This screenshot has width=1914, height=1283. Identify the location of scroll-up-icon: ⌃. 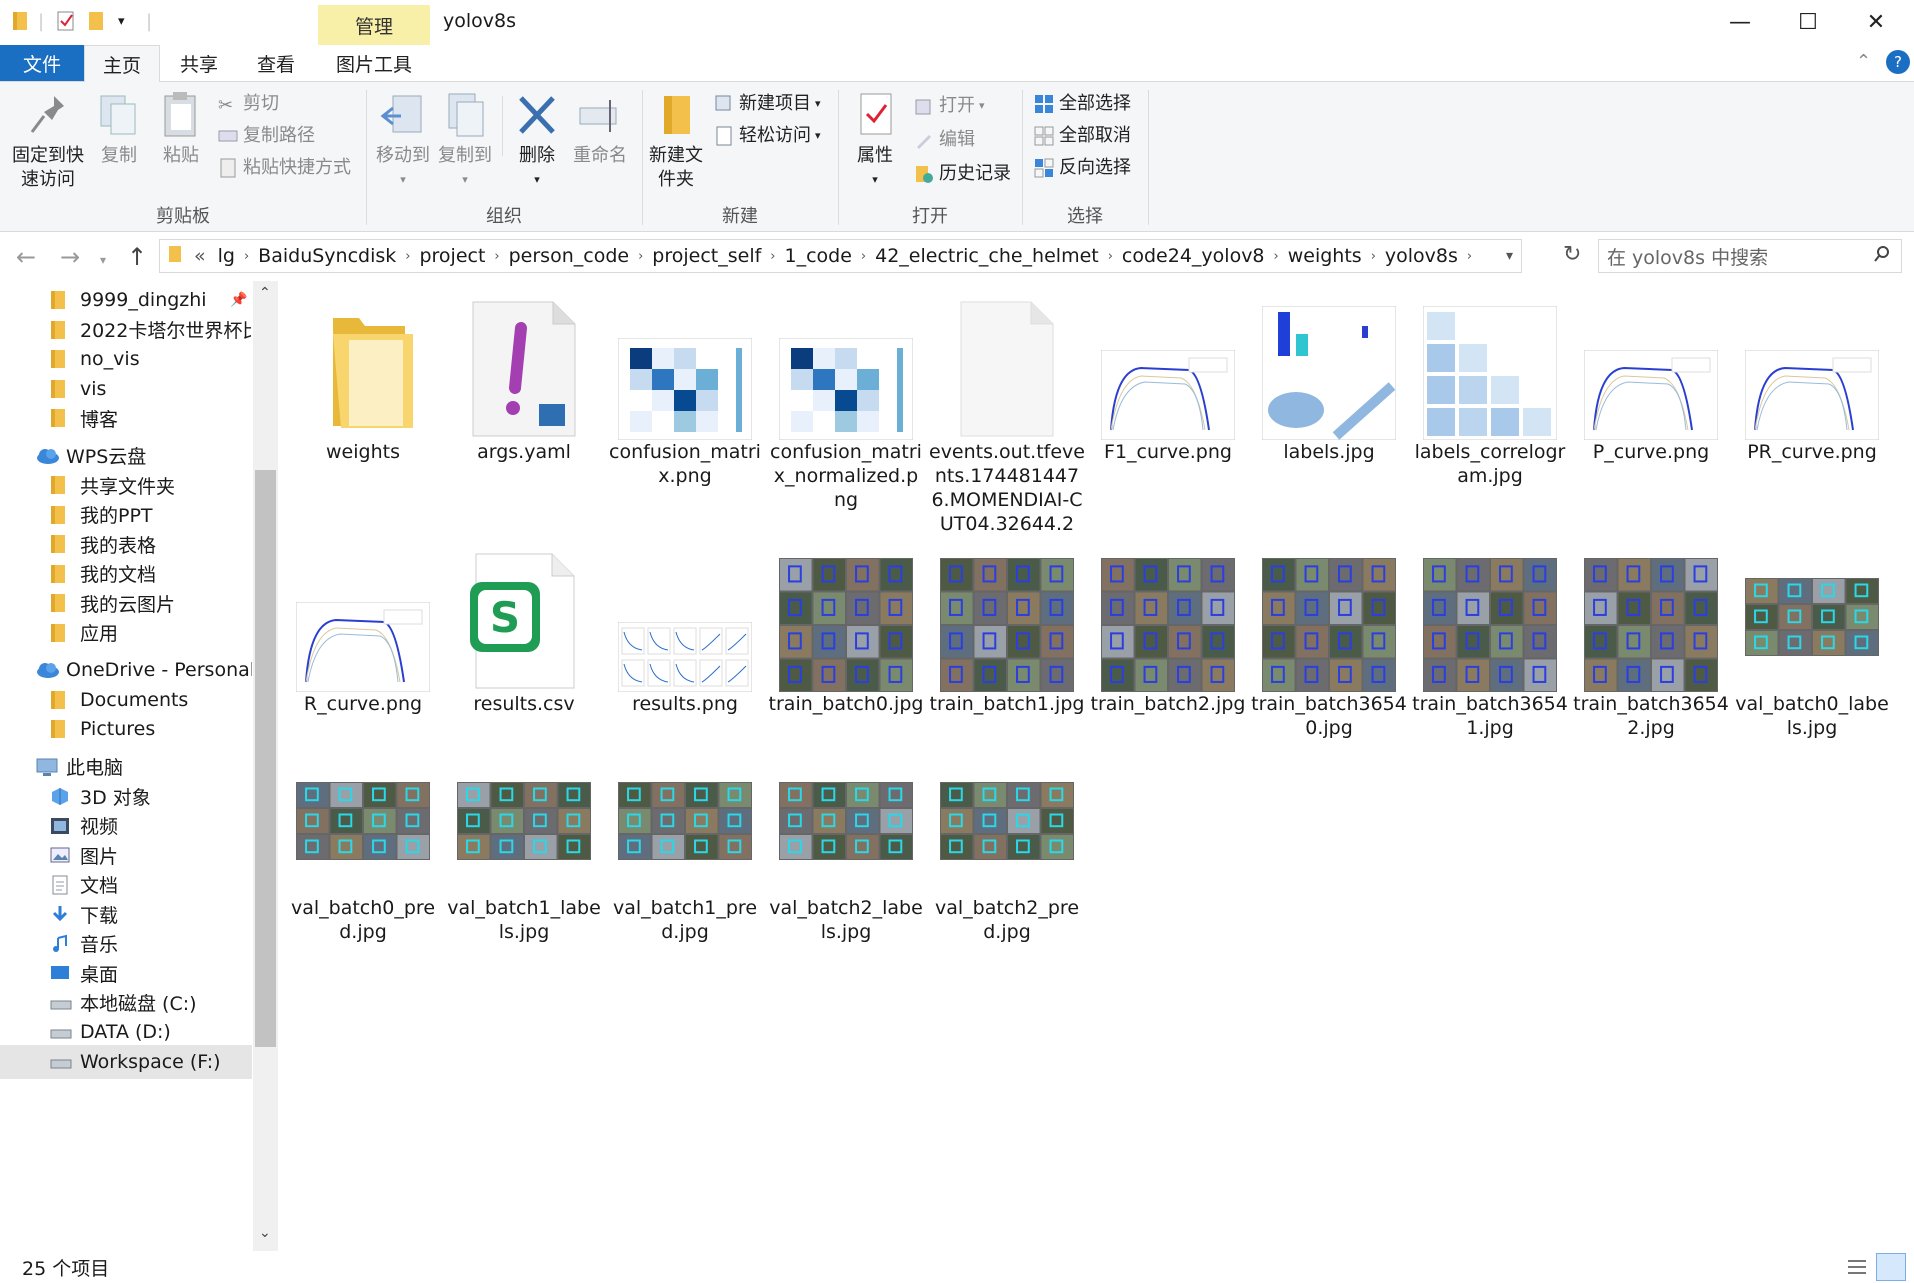
(265, 293).